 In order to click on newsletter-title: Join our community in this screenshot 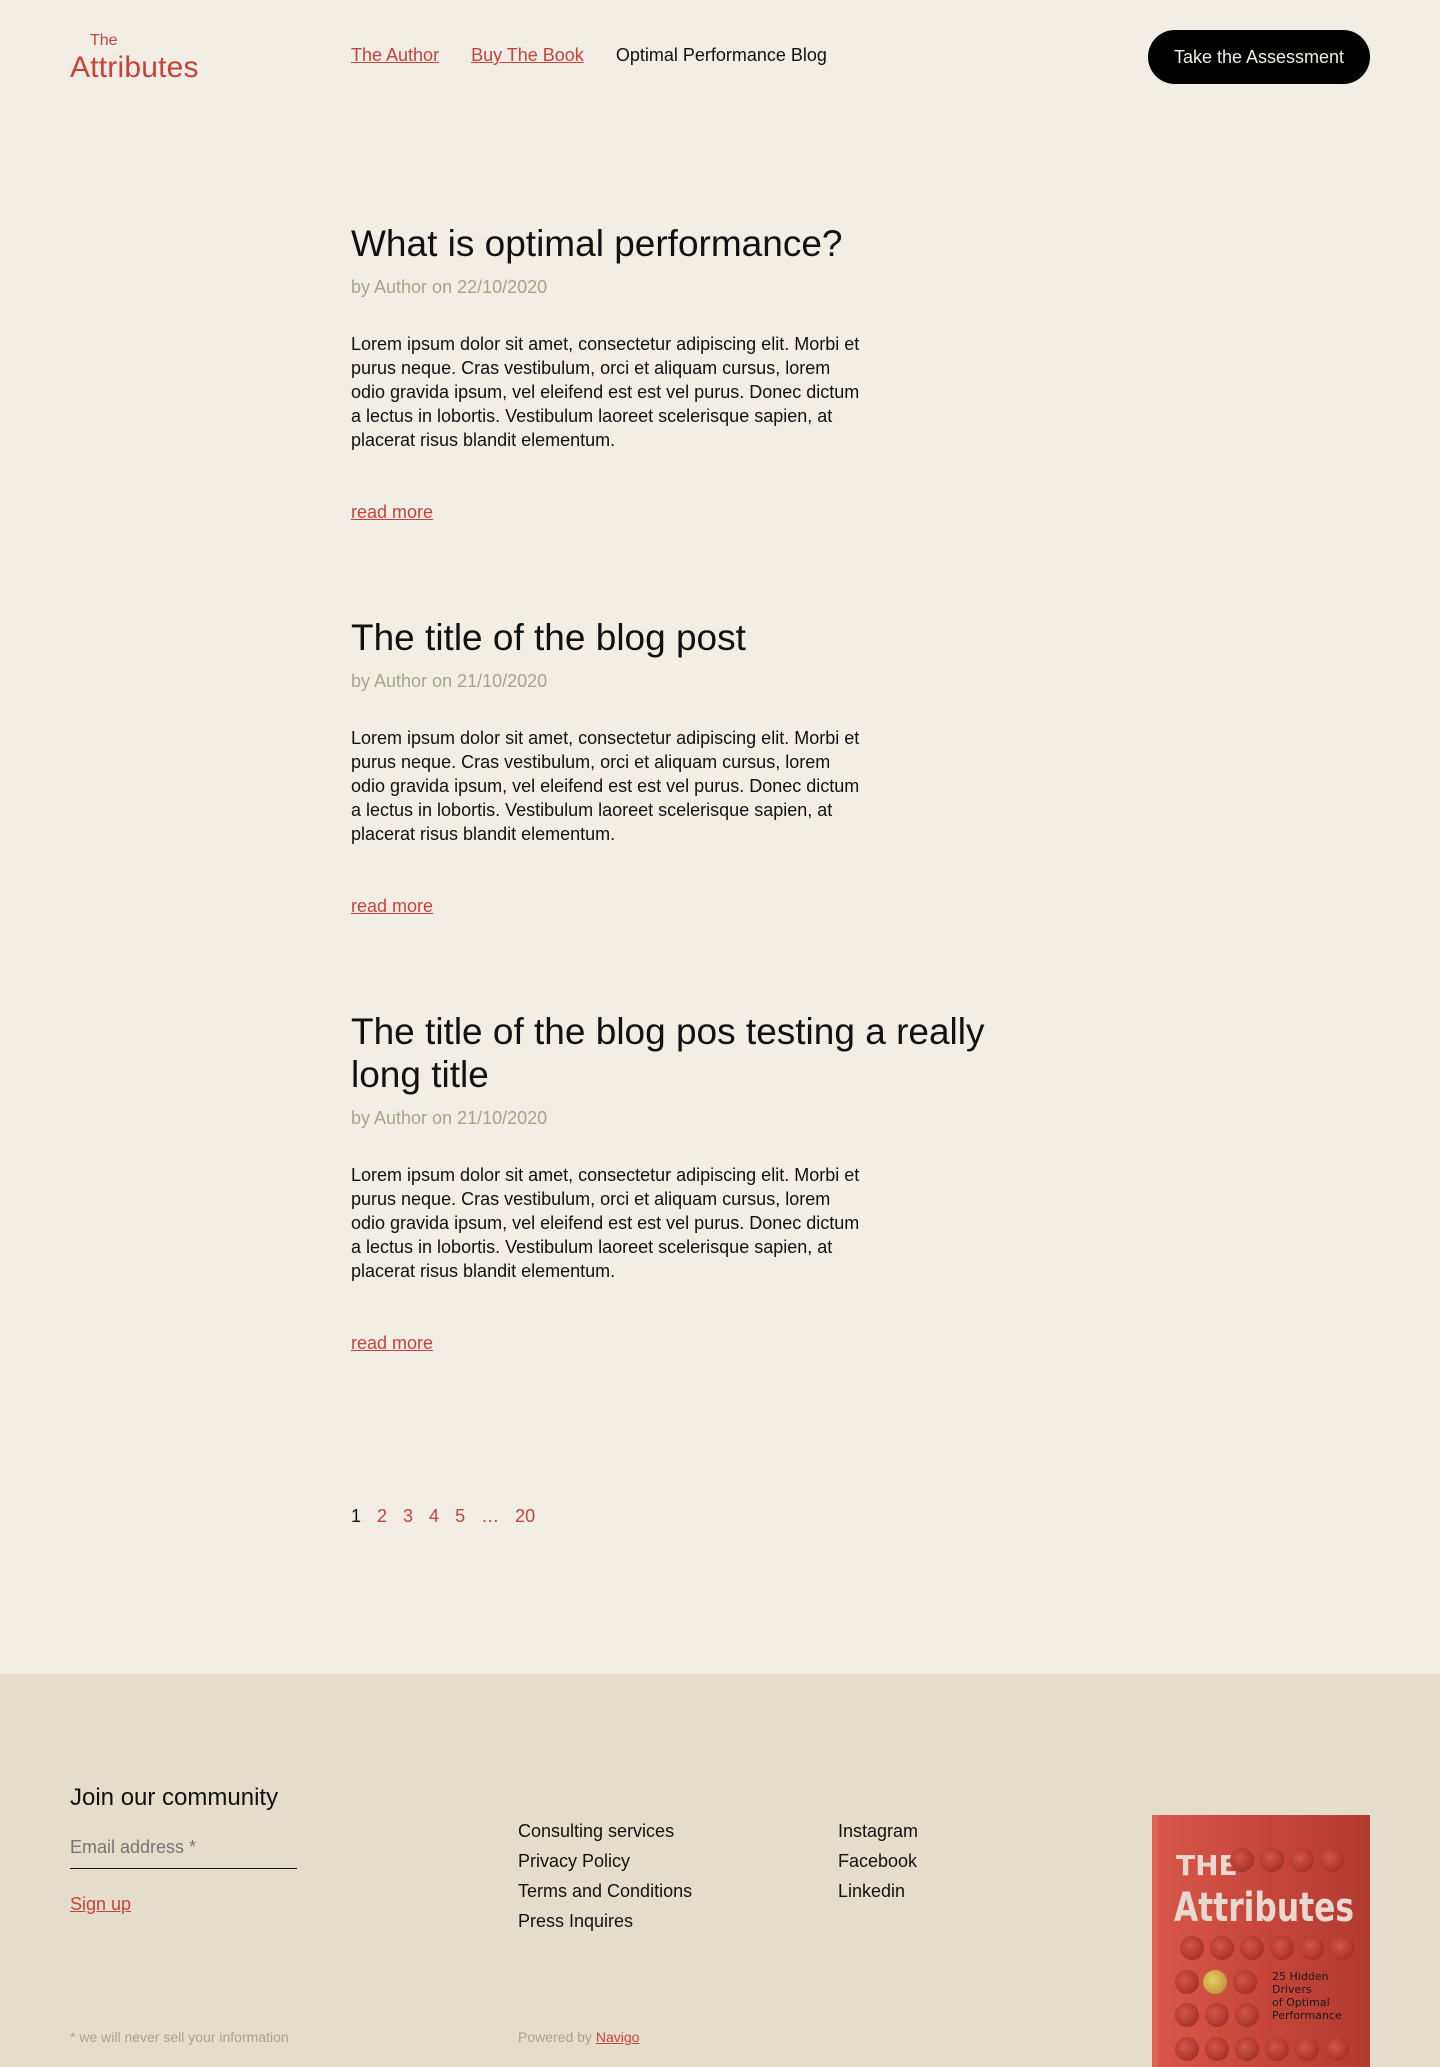, I will do `click(174, 1797)`.